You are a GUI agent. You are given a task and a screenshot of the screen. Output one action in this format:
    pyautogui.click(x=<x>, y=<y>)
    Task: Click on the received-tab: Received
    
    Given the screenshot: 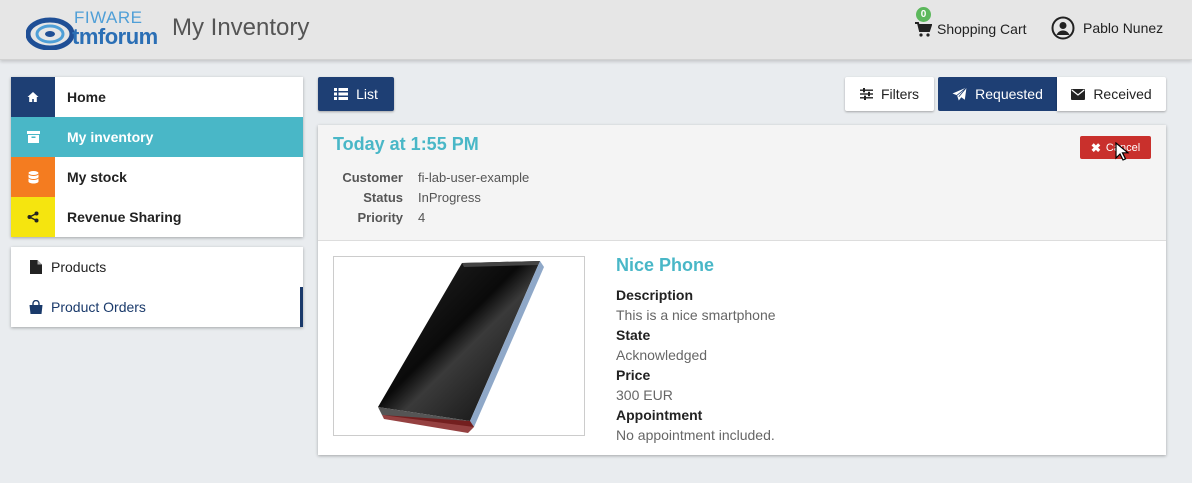 What is the action you would take?
    pyautogui.click(x=1111, y=94)
    